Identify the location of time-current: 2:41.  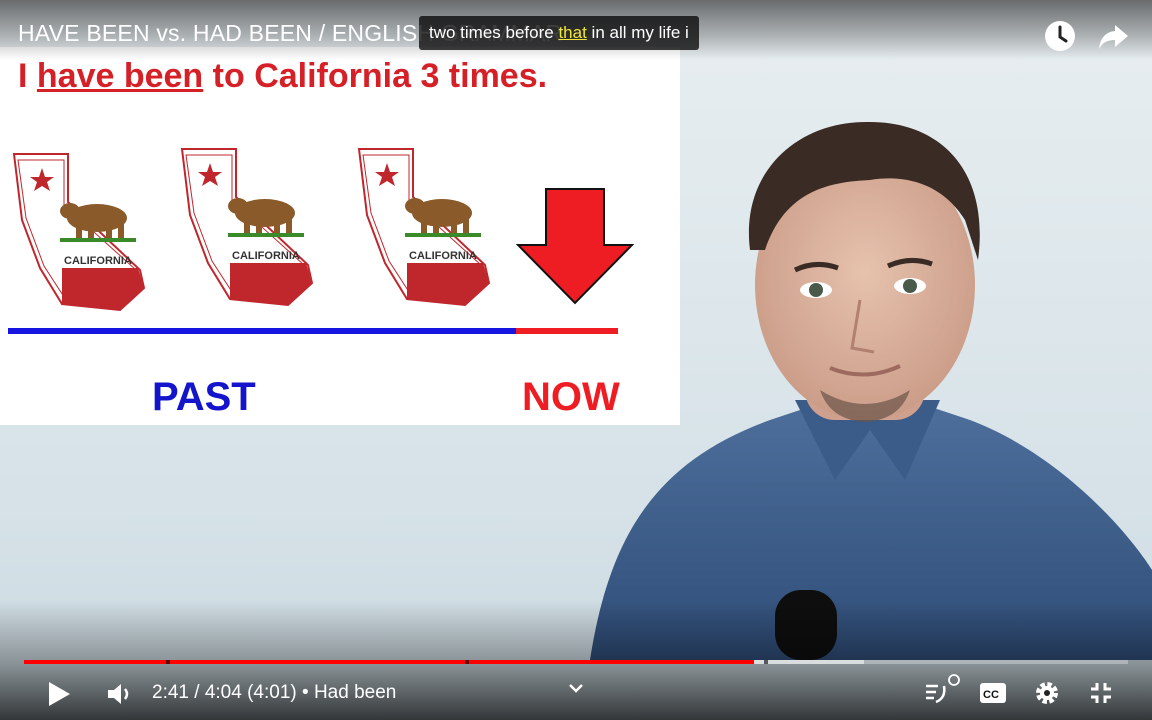
(170, 692).